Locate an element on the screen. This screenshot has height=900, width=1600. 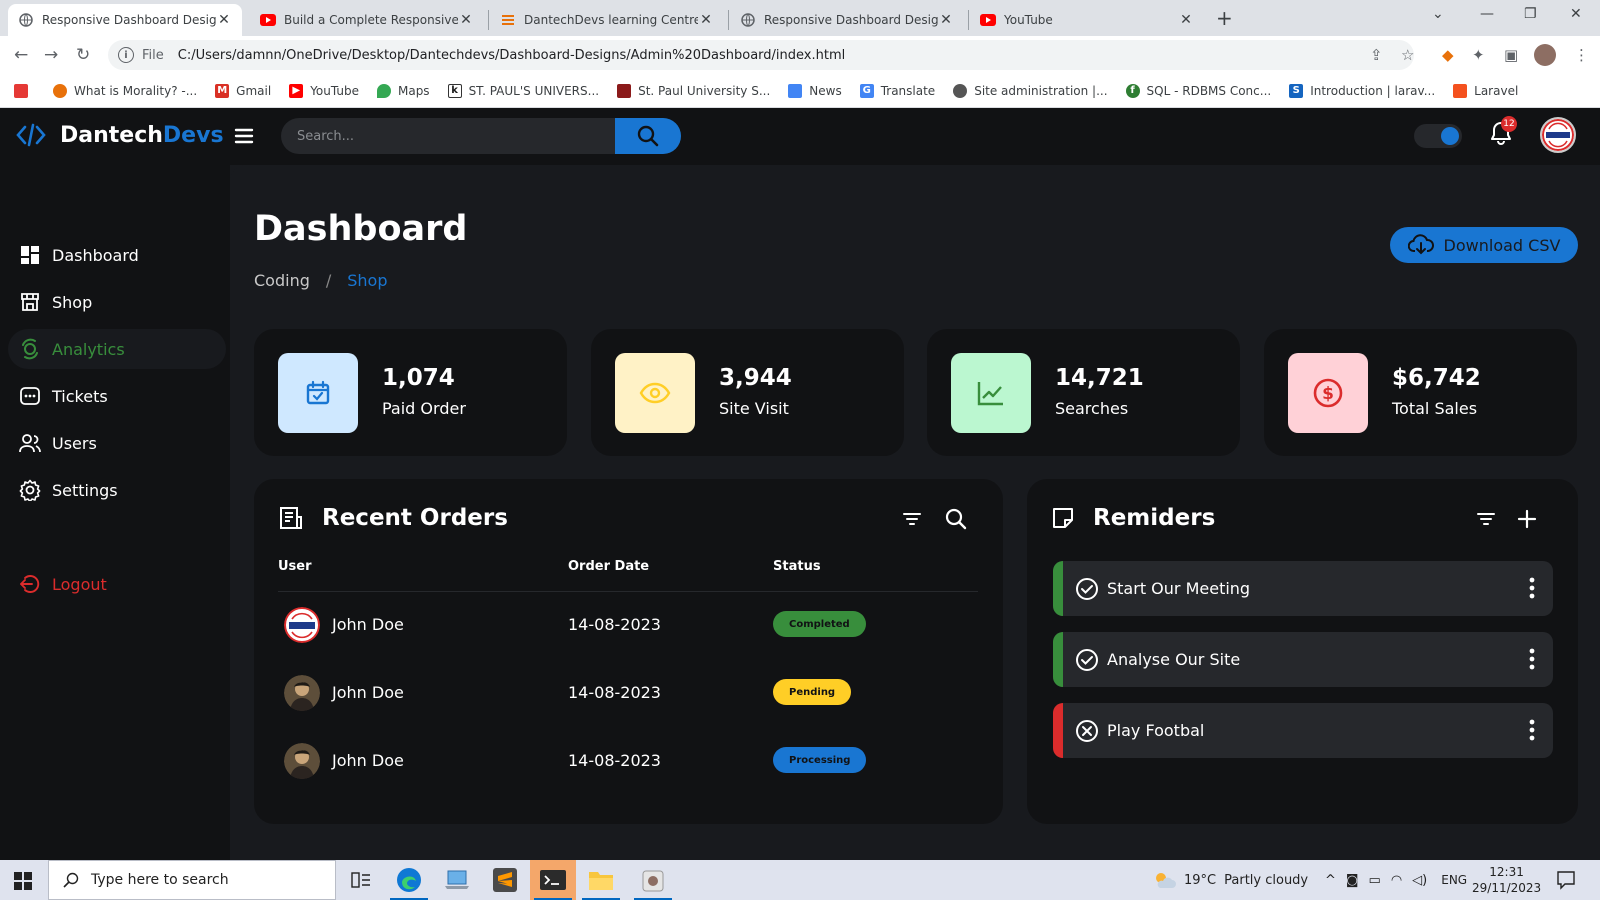
bookmark-item: News is located at coordinates (815, 90).